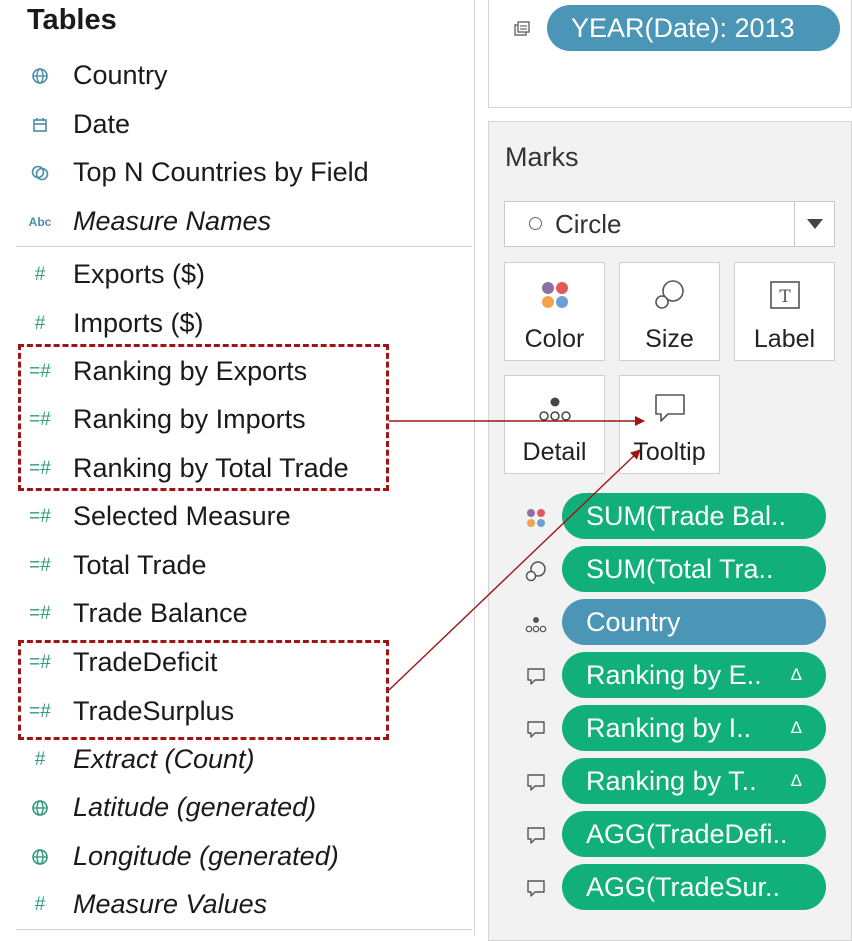 This screenshot has height=941, width=852. I want to click on marks-pill-ranking-by-total-trade: Ranking by T.. Δ, so click(694, 781).